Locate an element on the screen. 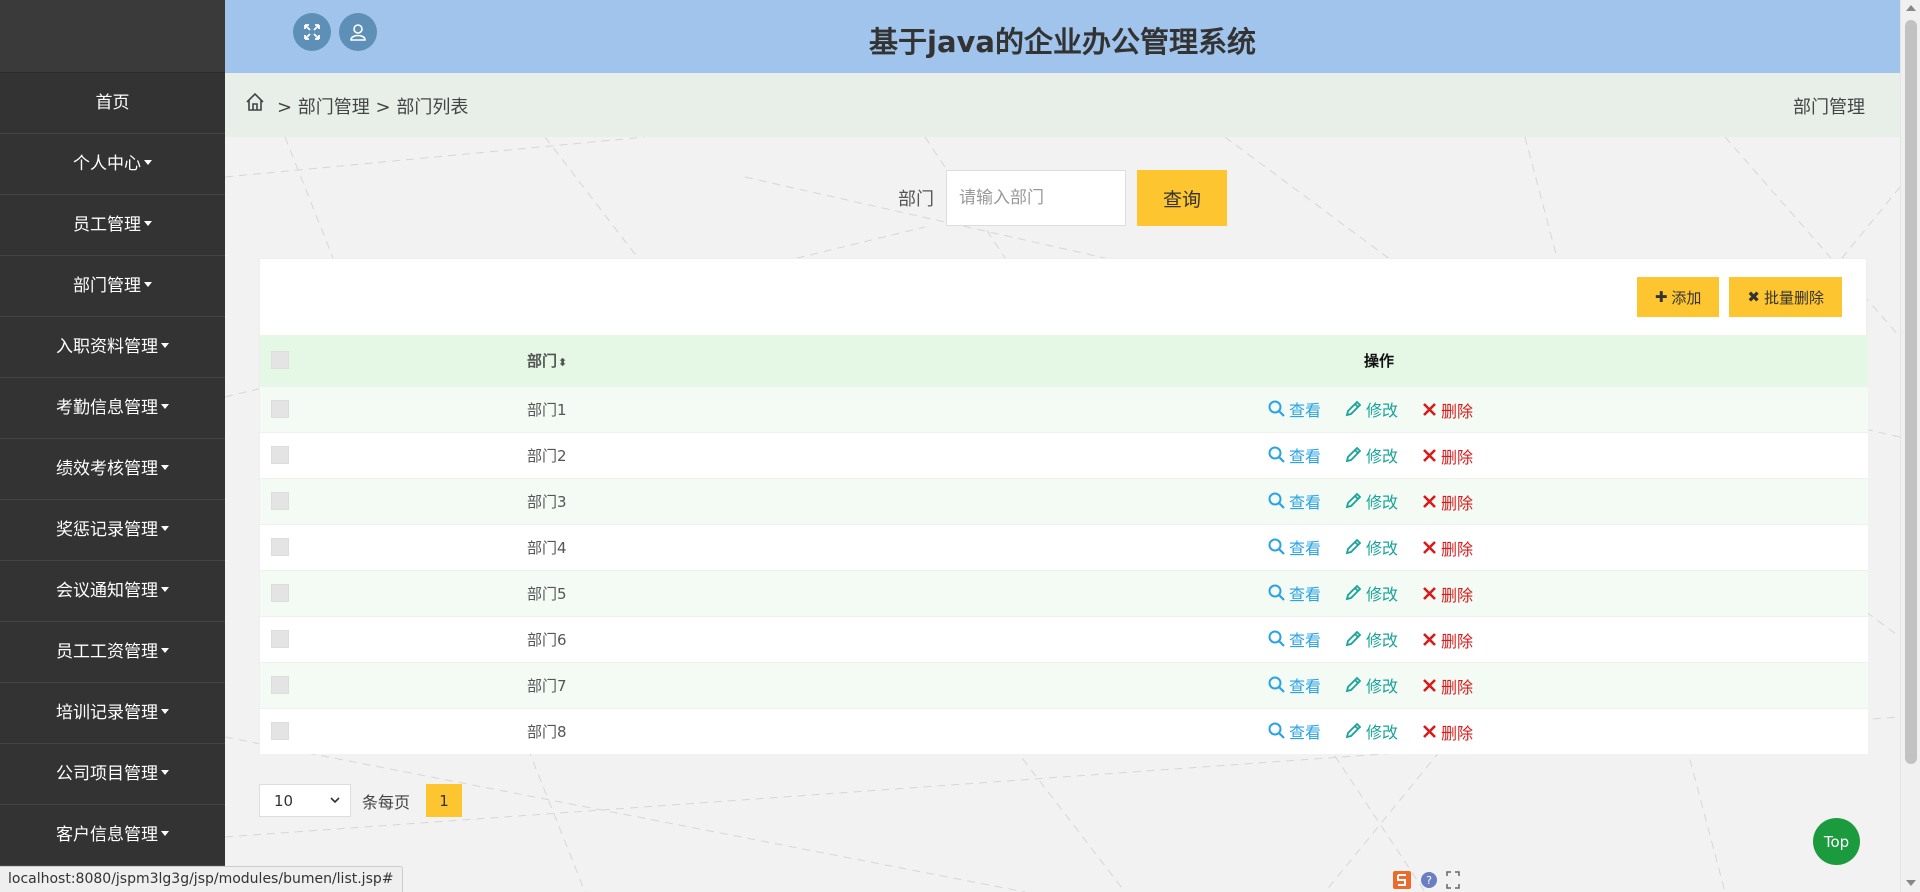 The image size is (1920, 892). sidebar-item-4: 入职资料管理 is located at coordinates (112, 347).